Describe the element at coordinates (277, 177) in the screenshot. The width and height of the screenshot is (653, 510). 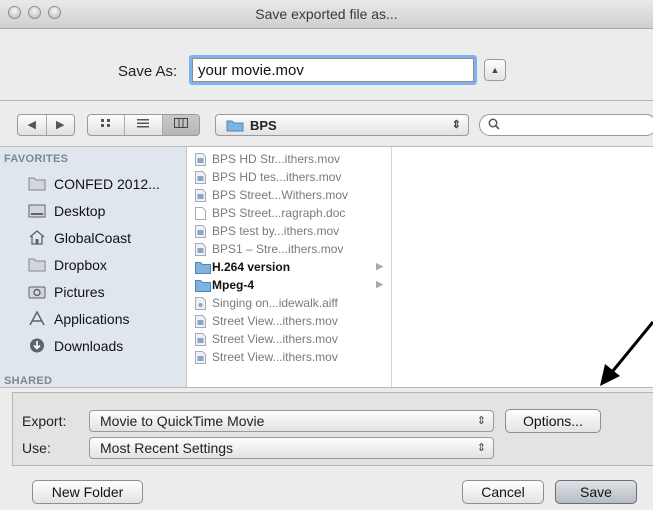
I see `file-name: BPS HD tes...ithers.mov` at that location.